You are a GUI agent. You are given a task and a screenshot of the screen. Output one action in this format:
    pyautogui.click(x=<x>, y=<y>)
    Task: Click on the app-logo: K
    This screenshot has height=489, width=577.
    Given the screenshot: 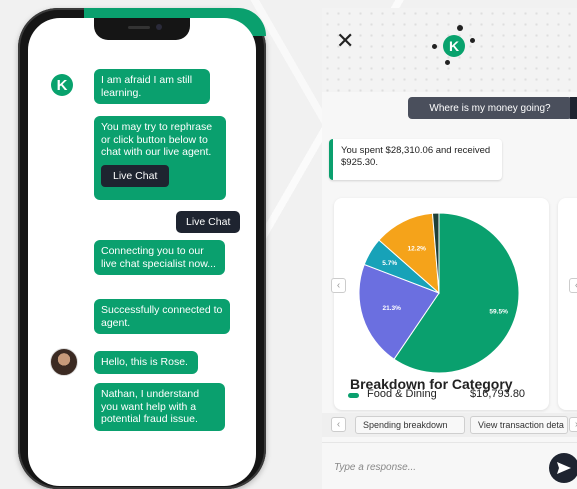 What is the action you would take?
    pyautogui.click(x=454, y=46)
    